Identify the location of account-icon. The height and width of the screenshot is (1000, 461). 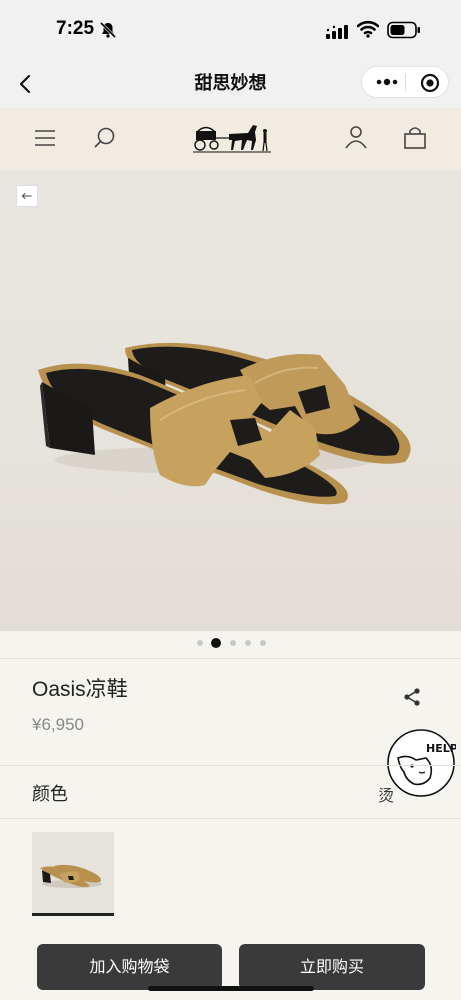
(356, 137).